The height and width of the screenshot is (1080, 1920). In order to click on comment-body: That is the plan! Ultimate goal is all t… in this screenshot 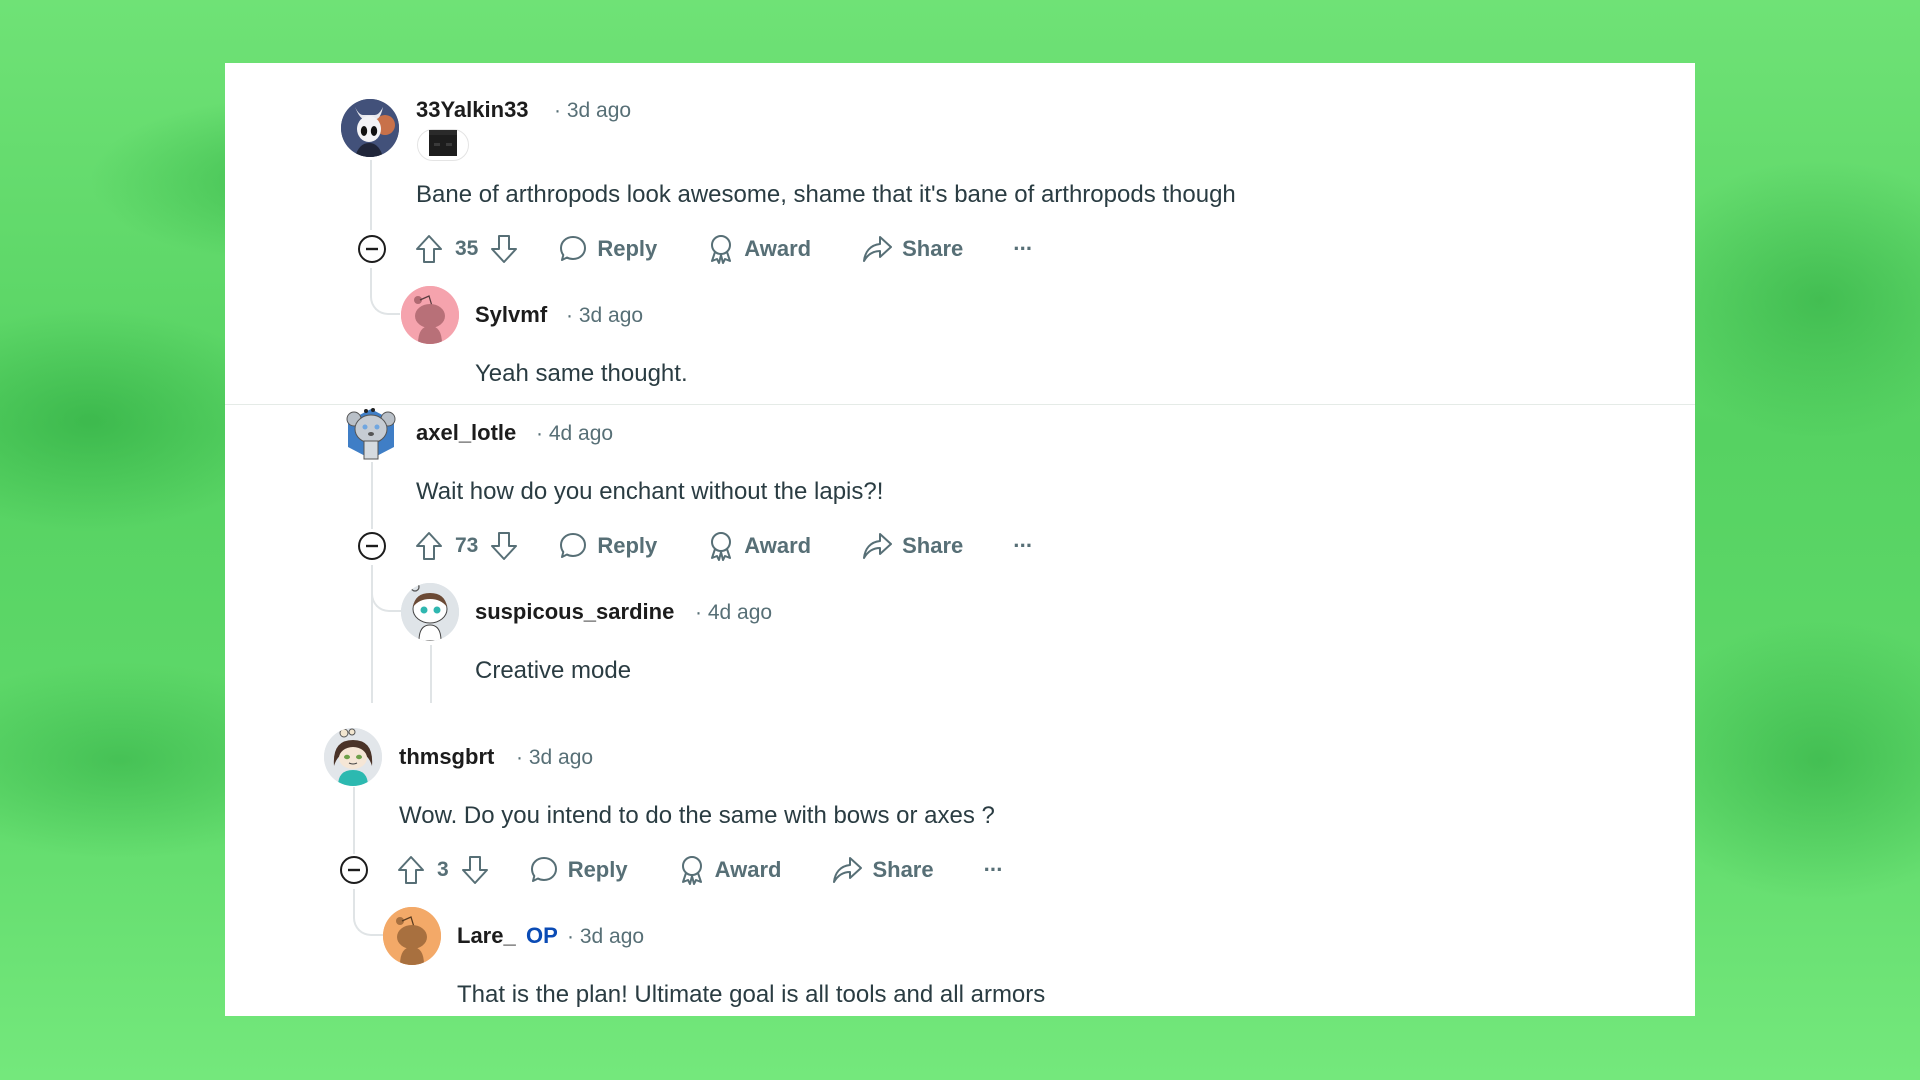, I will do `click(751, 994)`.